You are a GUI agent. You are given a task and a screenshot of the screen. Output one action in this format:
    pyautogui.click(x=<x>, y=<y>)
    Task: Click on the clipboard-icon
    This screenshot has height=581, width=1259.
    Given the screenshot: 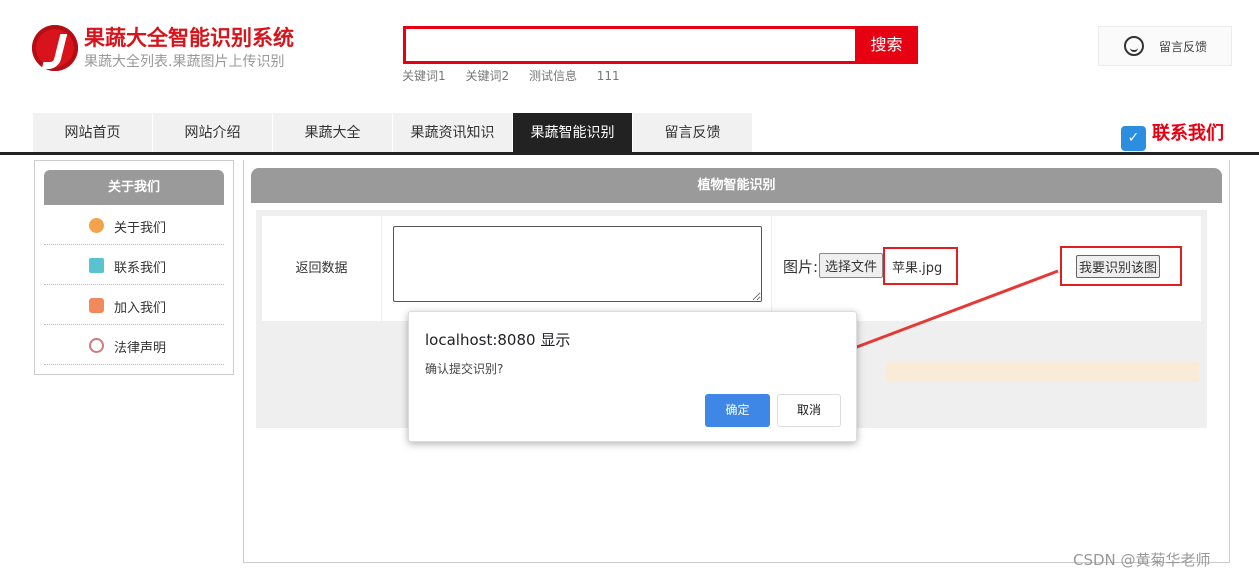 What is the action you would take?
    pyautogui.click(x=96, y=265)
    